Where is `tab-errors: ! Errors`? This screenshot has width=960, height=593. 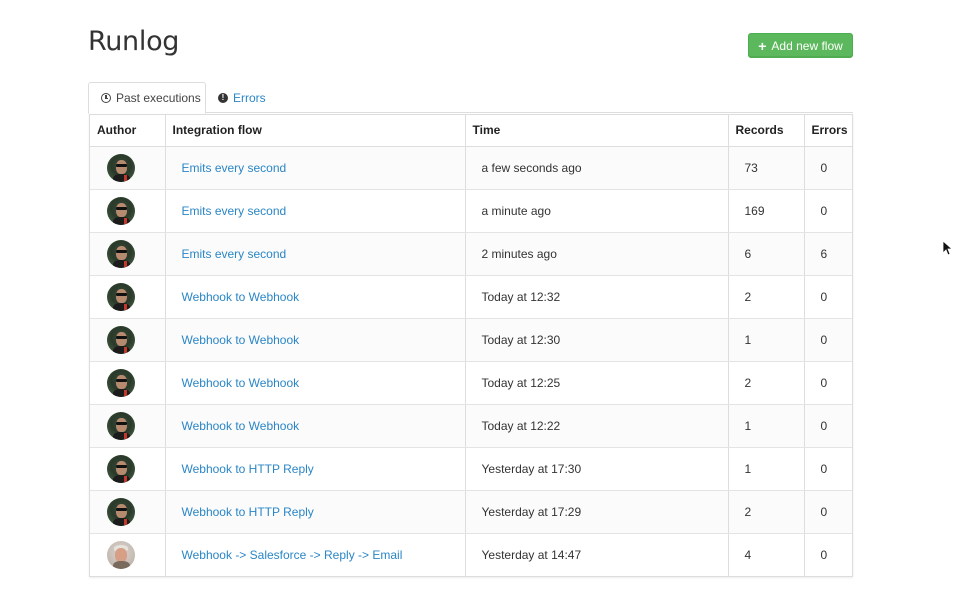 tab-errors: ! Errors is located at coordinates (242, 97).